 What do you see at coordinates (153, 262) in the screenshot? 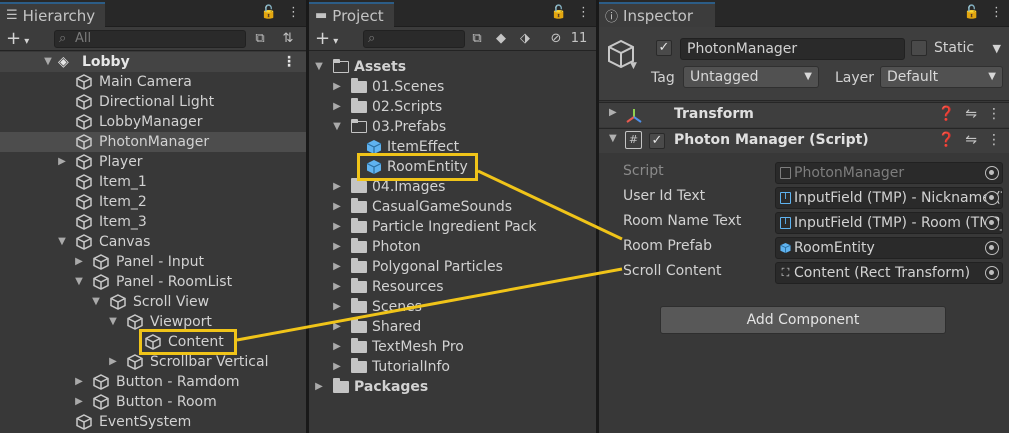
I see `hierarchy-item: ▶ Panel - Input` at bounding box center [153, 262].